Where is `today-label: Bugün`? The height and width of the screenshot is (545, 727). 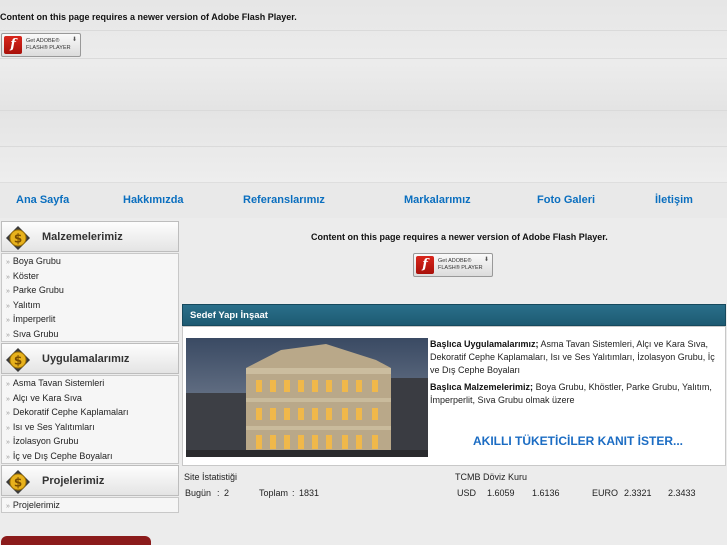
today-label: Bugün is located at coordinates (198, 493).